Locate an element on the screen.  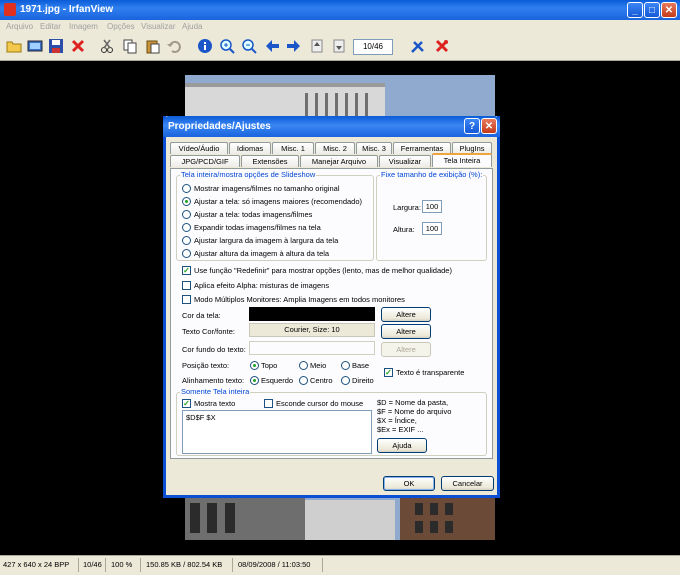
cut-icon is located at coordinates (107, 46).